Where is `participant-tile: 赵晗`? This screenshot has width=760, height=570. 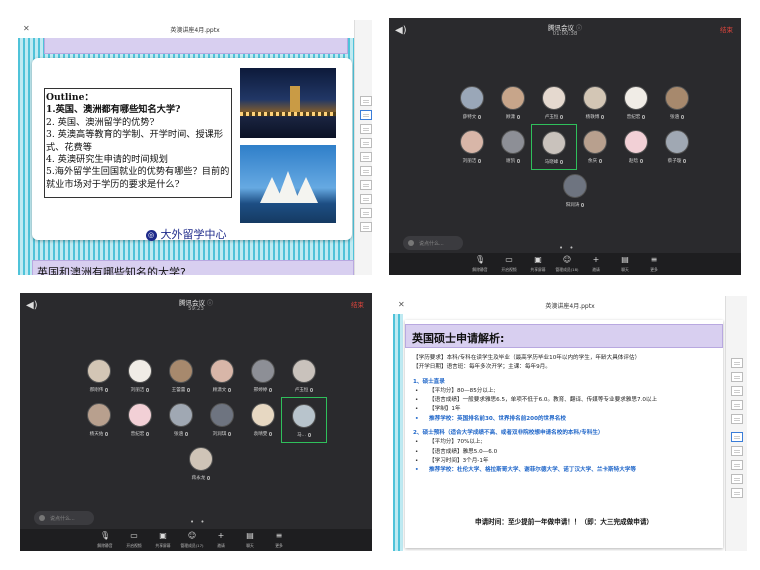
participant-tile: 赵晗 is located at coordinates (636, 147).